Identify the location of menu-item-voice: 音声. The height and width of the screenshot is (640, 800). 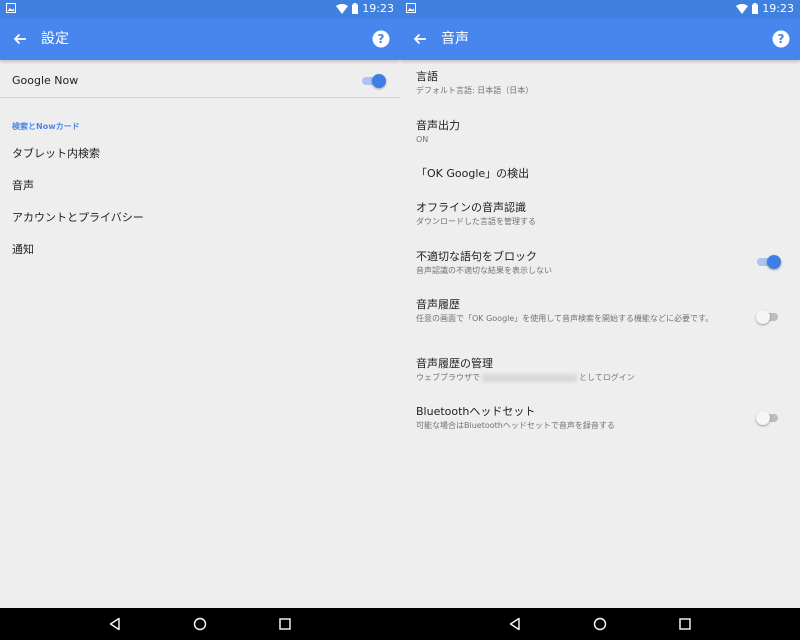
(23, 185).